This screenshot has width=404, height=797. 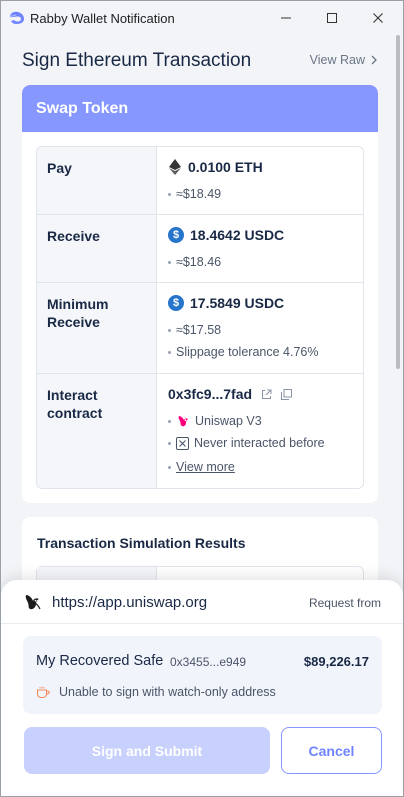 I want to click on request-from-label: Request from, so click(x=344, y=603).